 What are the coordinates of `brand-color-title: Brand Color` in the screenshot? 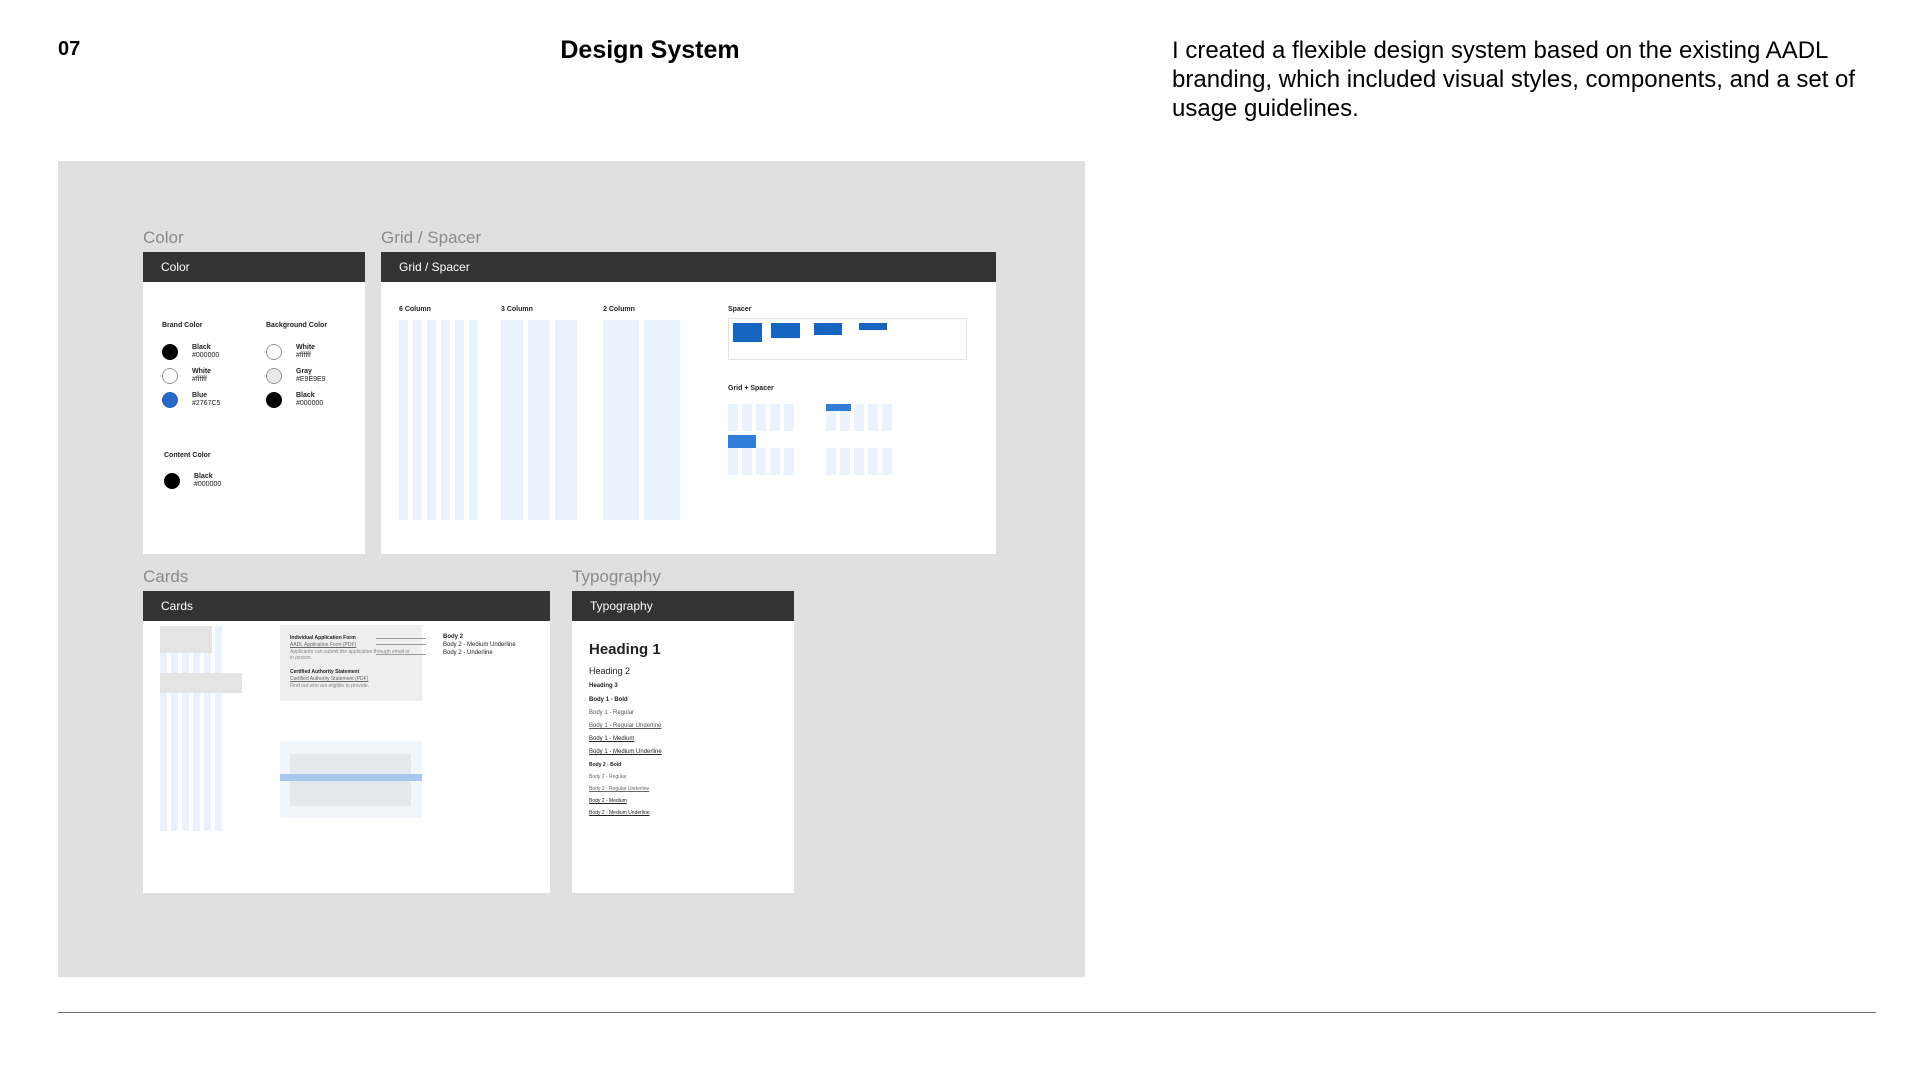 It's located at (182, 325).